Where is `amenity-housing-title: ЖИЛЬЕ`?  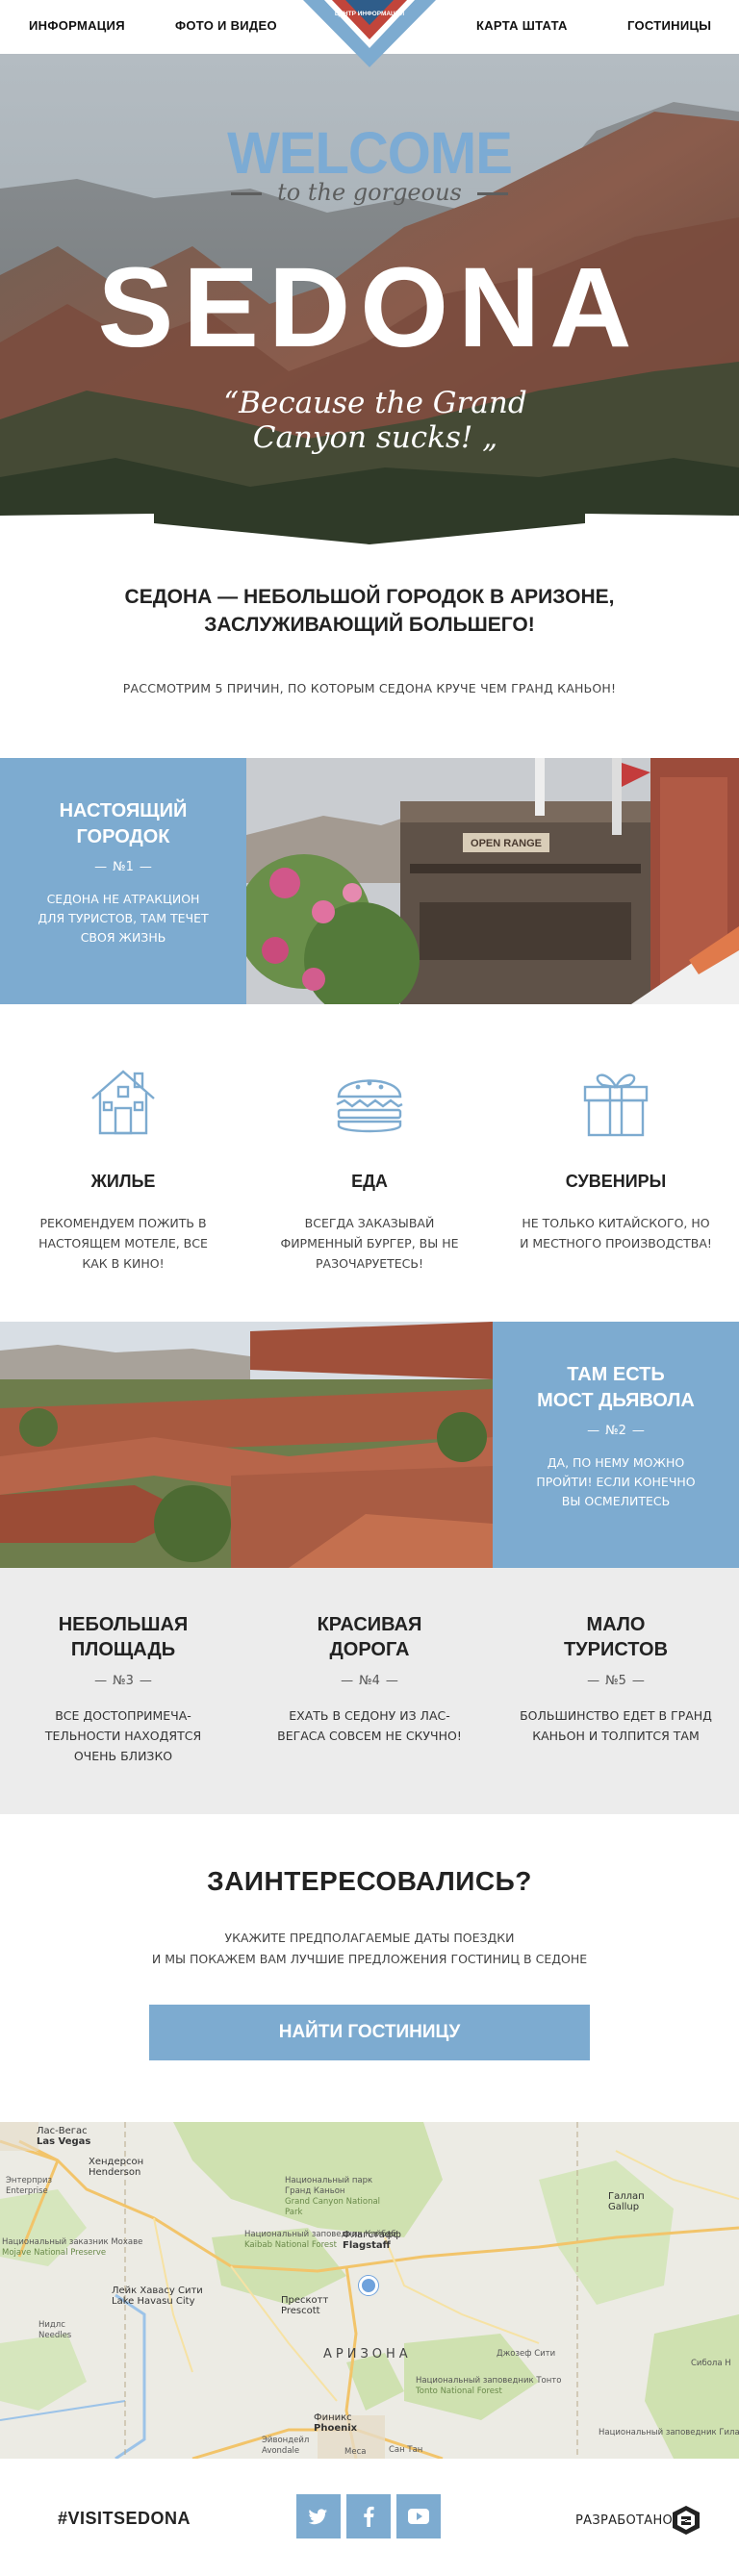 amenity-housing-title: ЖИЛЬЕ is located at coordinates (123, 1181).